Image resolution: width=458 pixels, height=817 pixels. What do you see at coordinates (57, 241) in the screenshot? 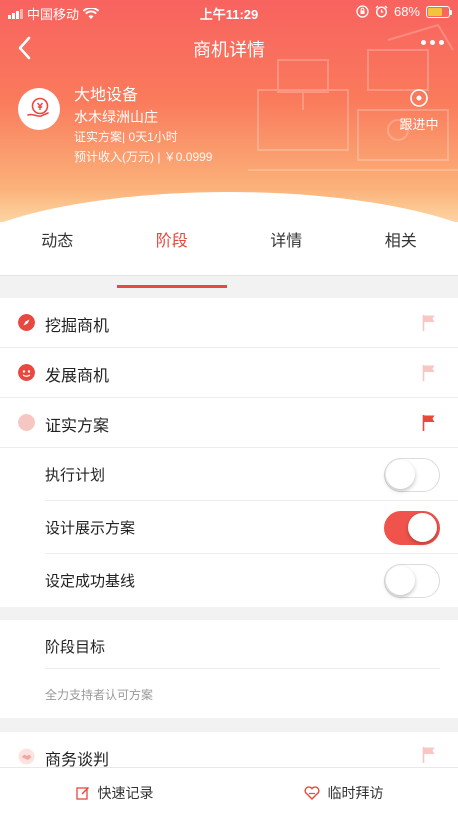
I see `tab-label: 动态` at bounding box center [57, 241].